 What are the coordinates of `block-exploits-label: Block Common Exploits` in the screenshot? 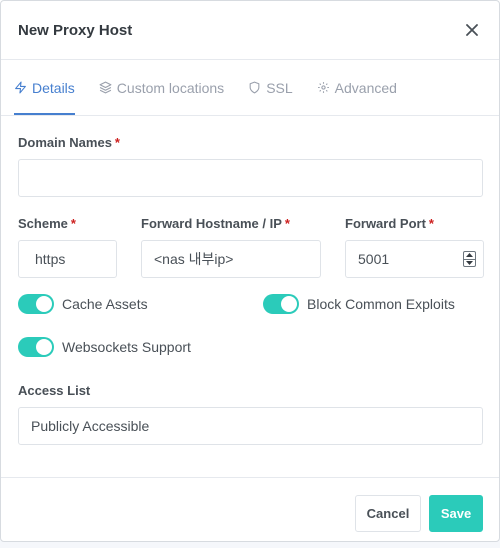 It's located at (381, 304).